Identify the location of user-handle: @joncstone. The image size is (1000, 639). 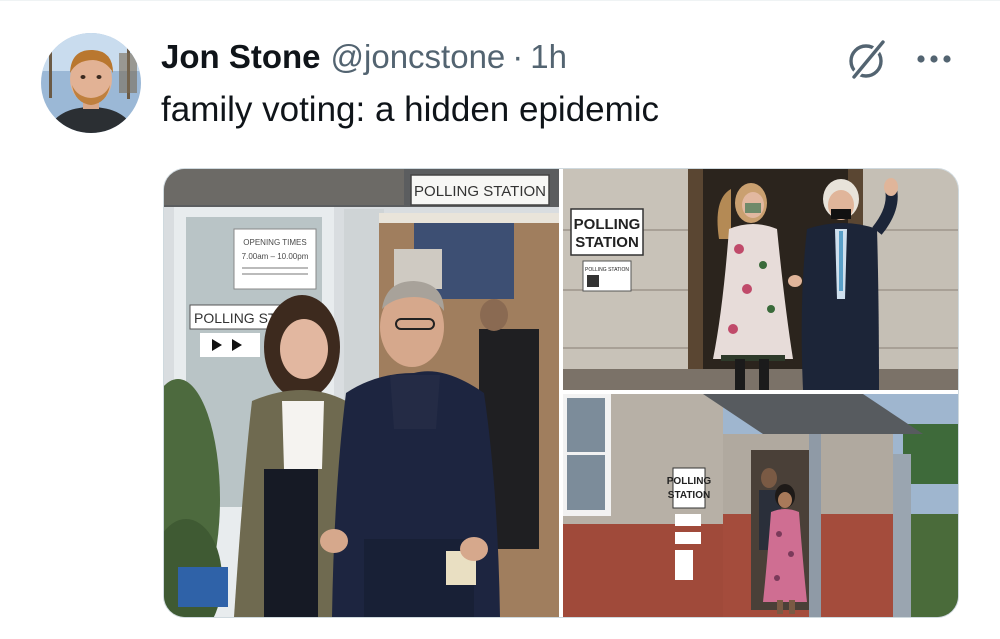
(418, 57).